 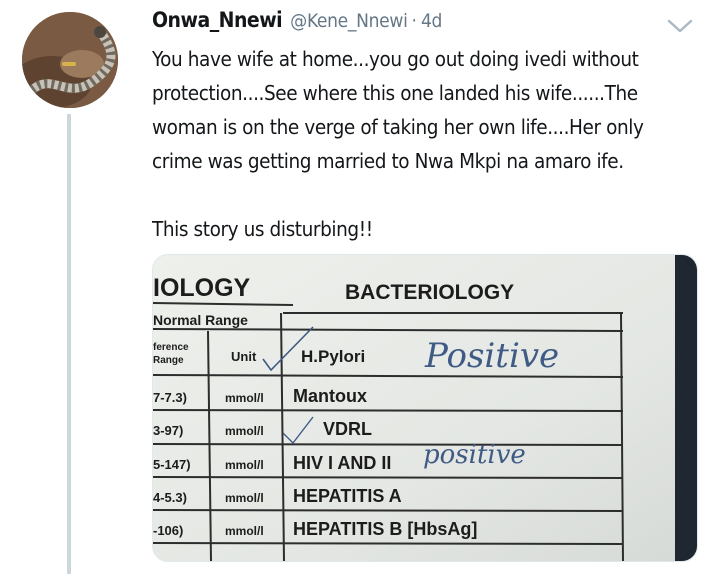 What do you see at coordinates (349, 21) in the screenshot?
I see `user-handle: @Kene_Nnewi` at bounding box center [349, 21].